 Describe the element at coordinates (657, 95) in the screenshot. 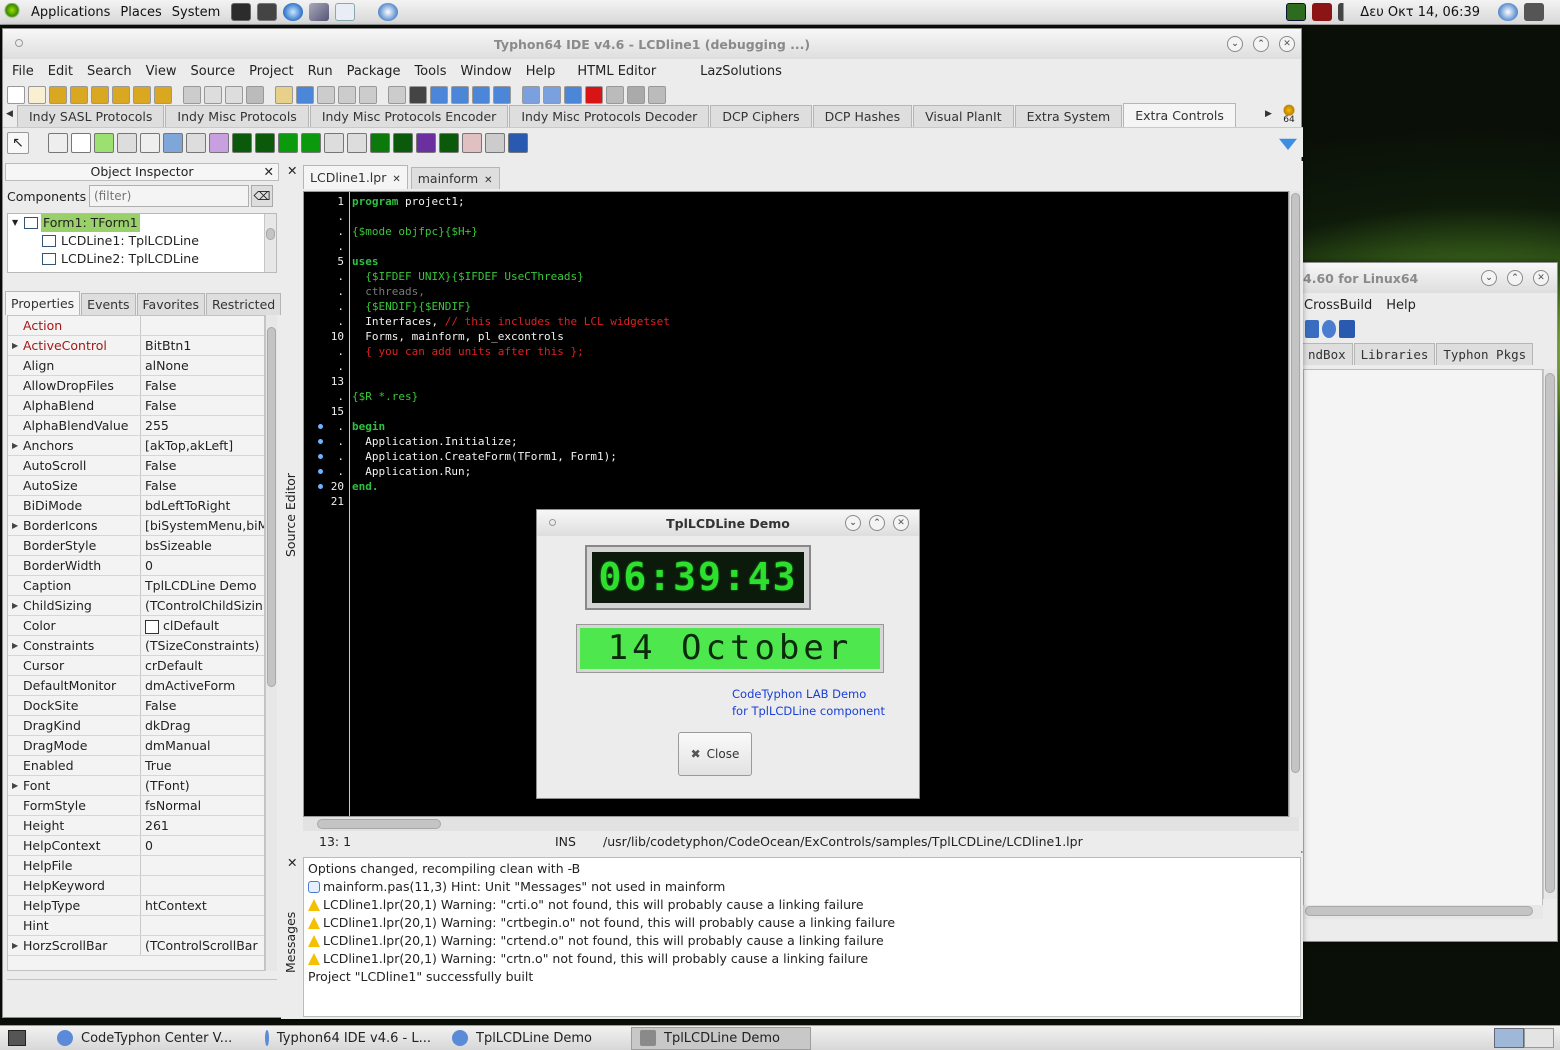

I see `evaluate-icon` at that location.